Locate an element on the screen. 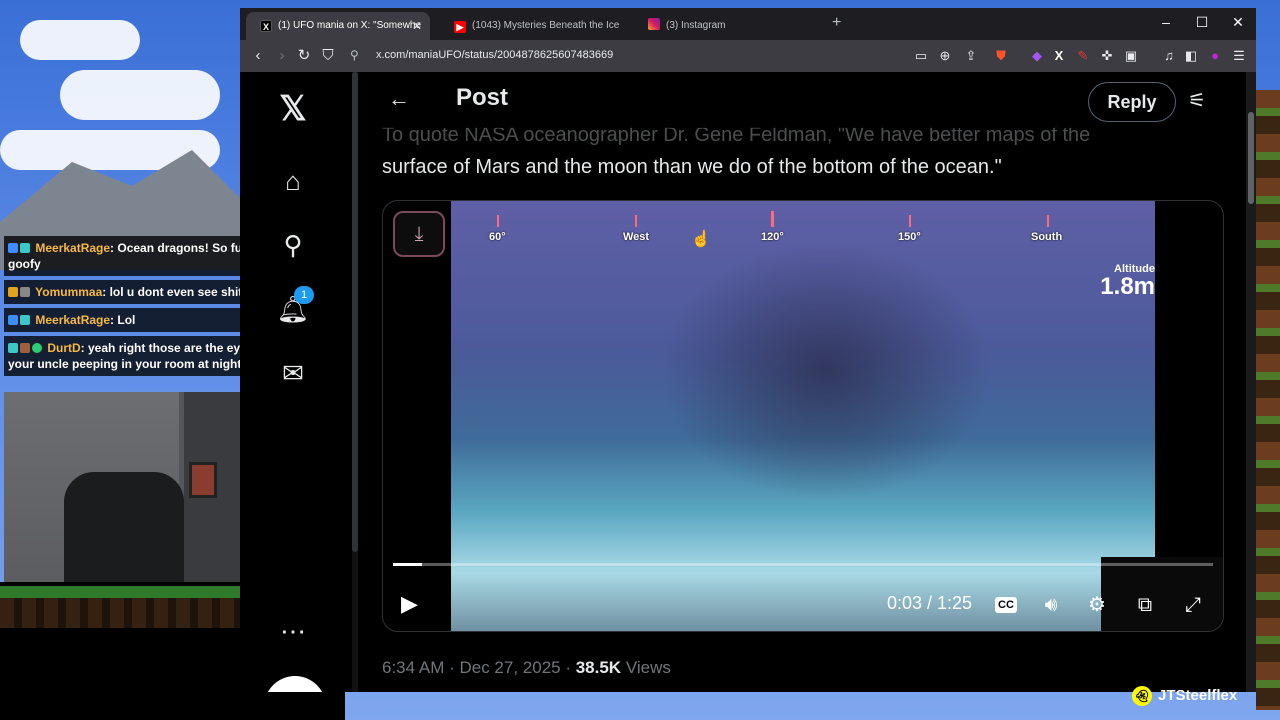  streamer-name: JTSteelflex is located at coordinates (1198, 695).